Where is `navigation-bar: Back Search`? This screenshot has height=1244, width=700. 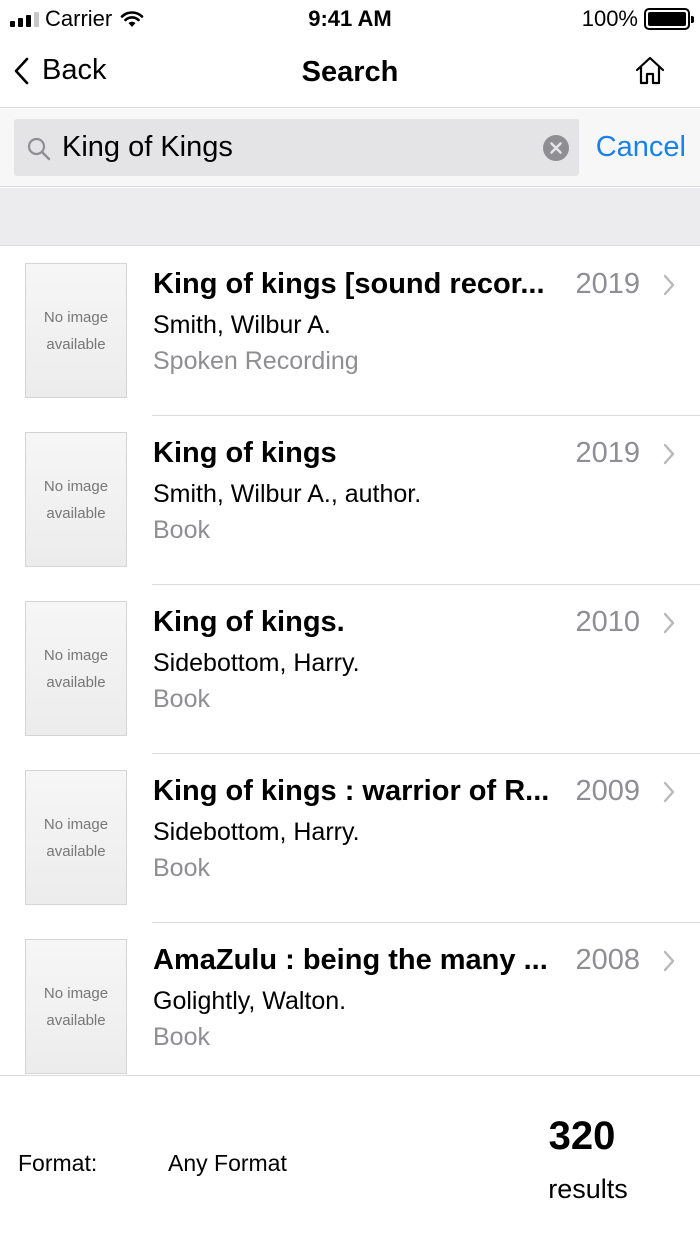
navigation-bar: Back Search is located at coordinates (350, 74).